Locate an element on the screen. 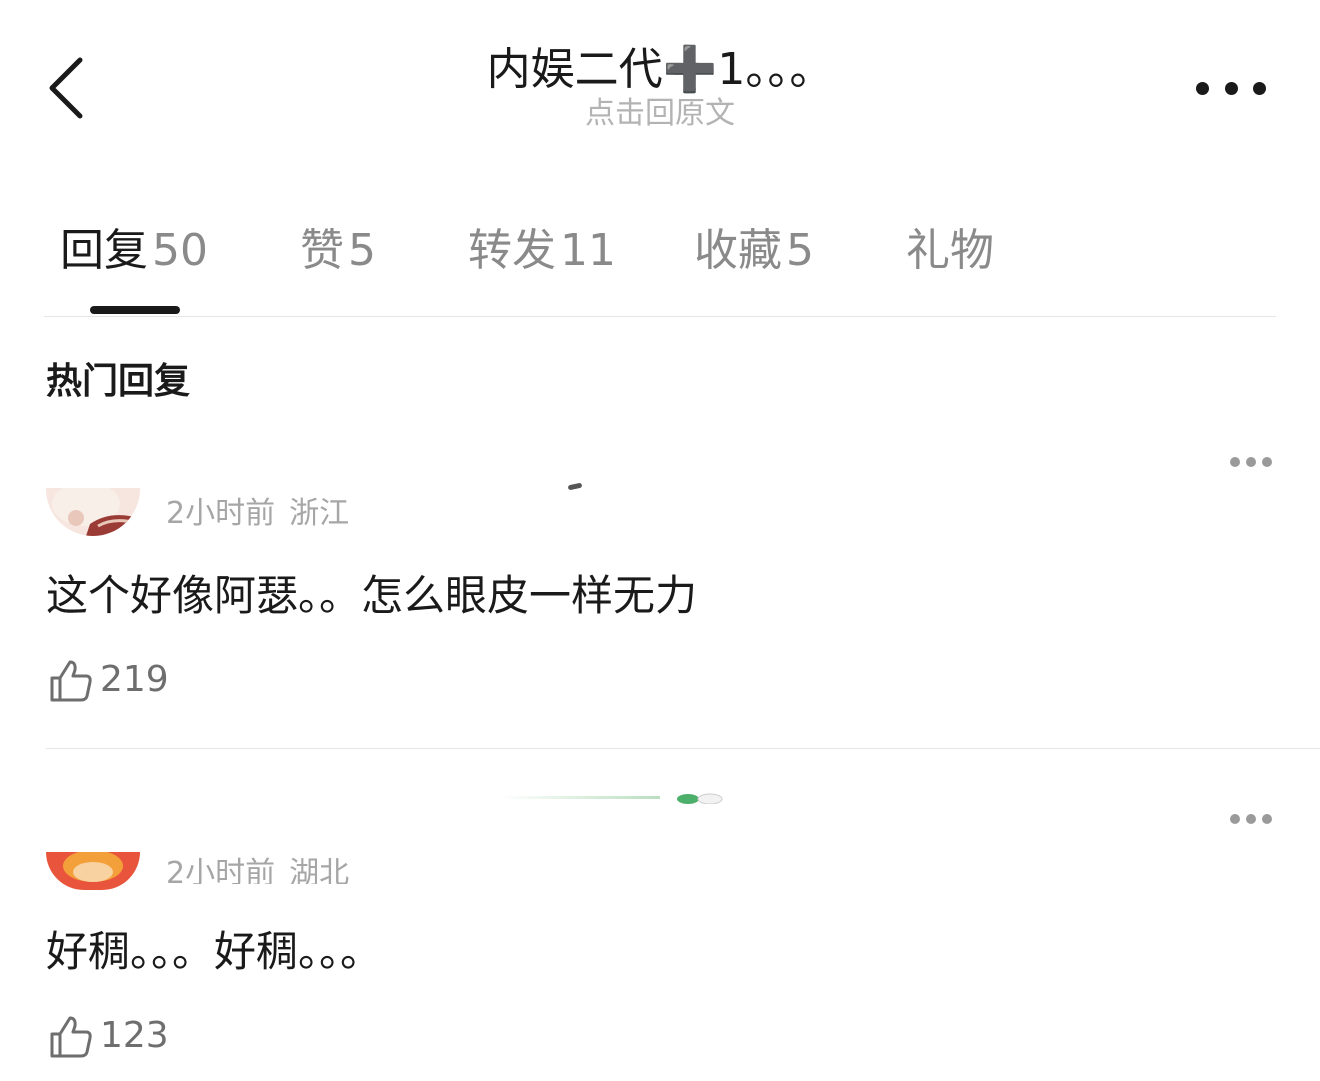  more-options-button is located at coordinates (1231, 88).